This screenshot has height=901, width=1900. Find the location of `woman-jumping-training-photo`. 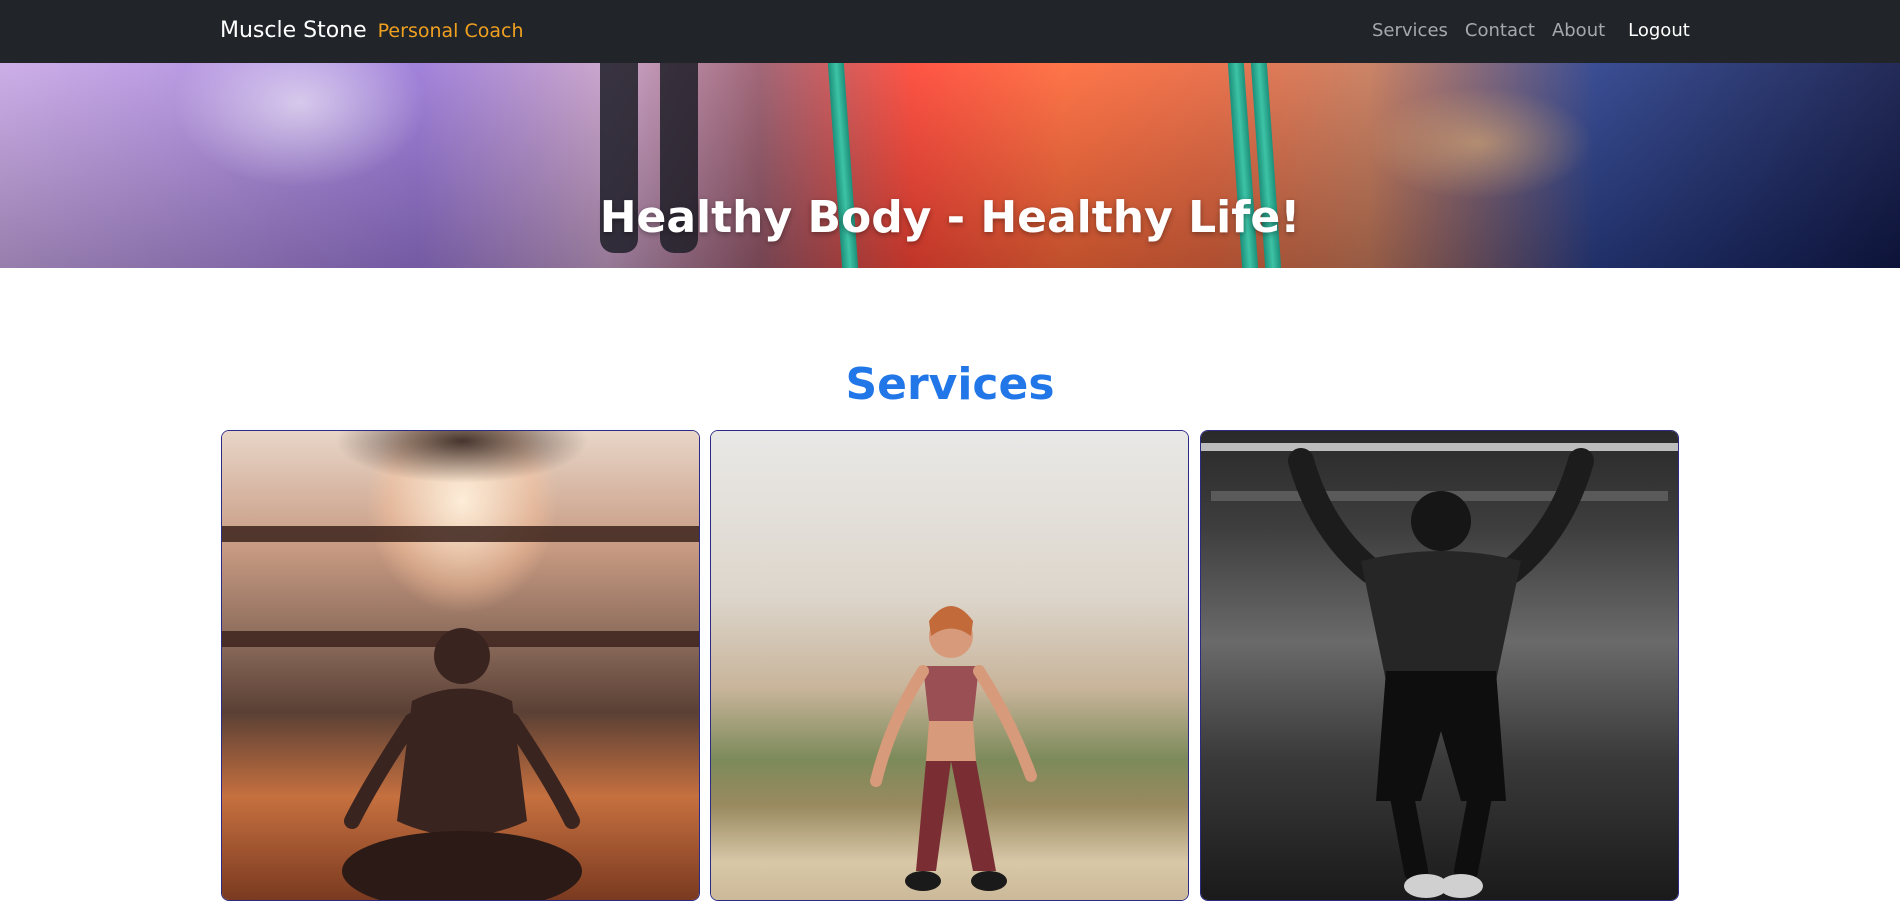

woman-jumping-training-photo is located at coordinates (949, 665).